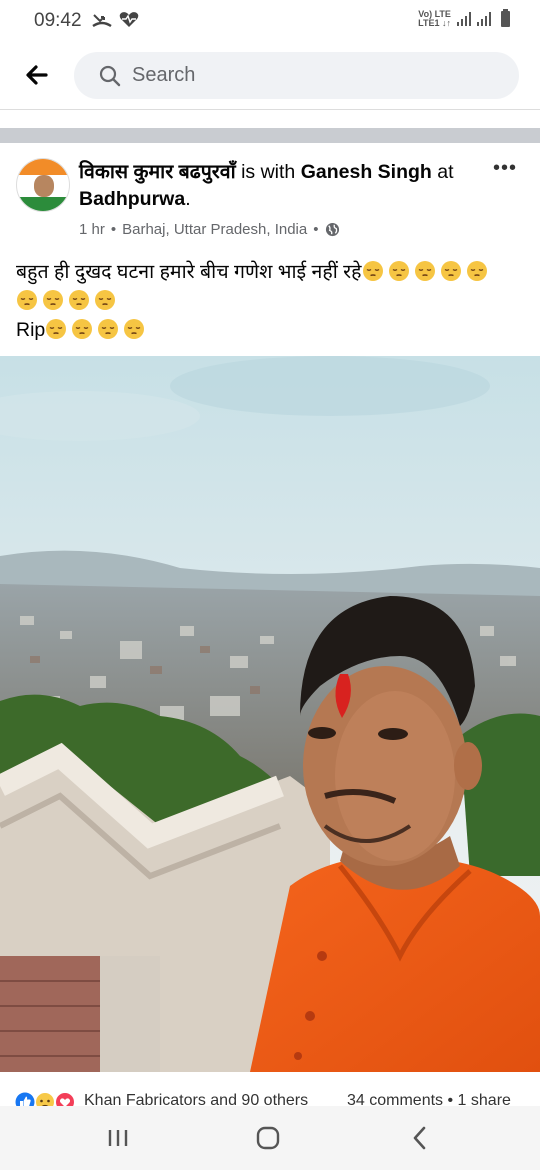 The width and height of the screenshot is (540, 1170). Describe the element at coordinates (505, 18) in the screenshot. I see `battery-icon` at that location.